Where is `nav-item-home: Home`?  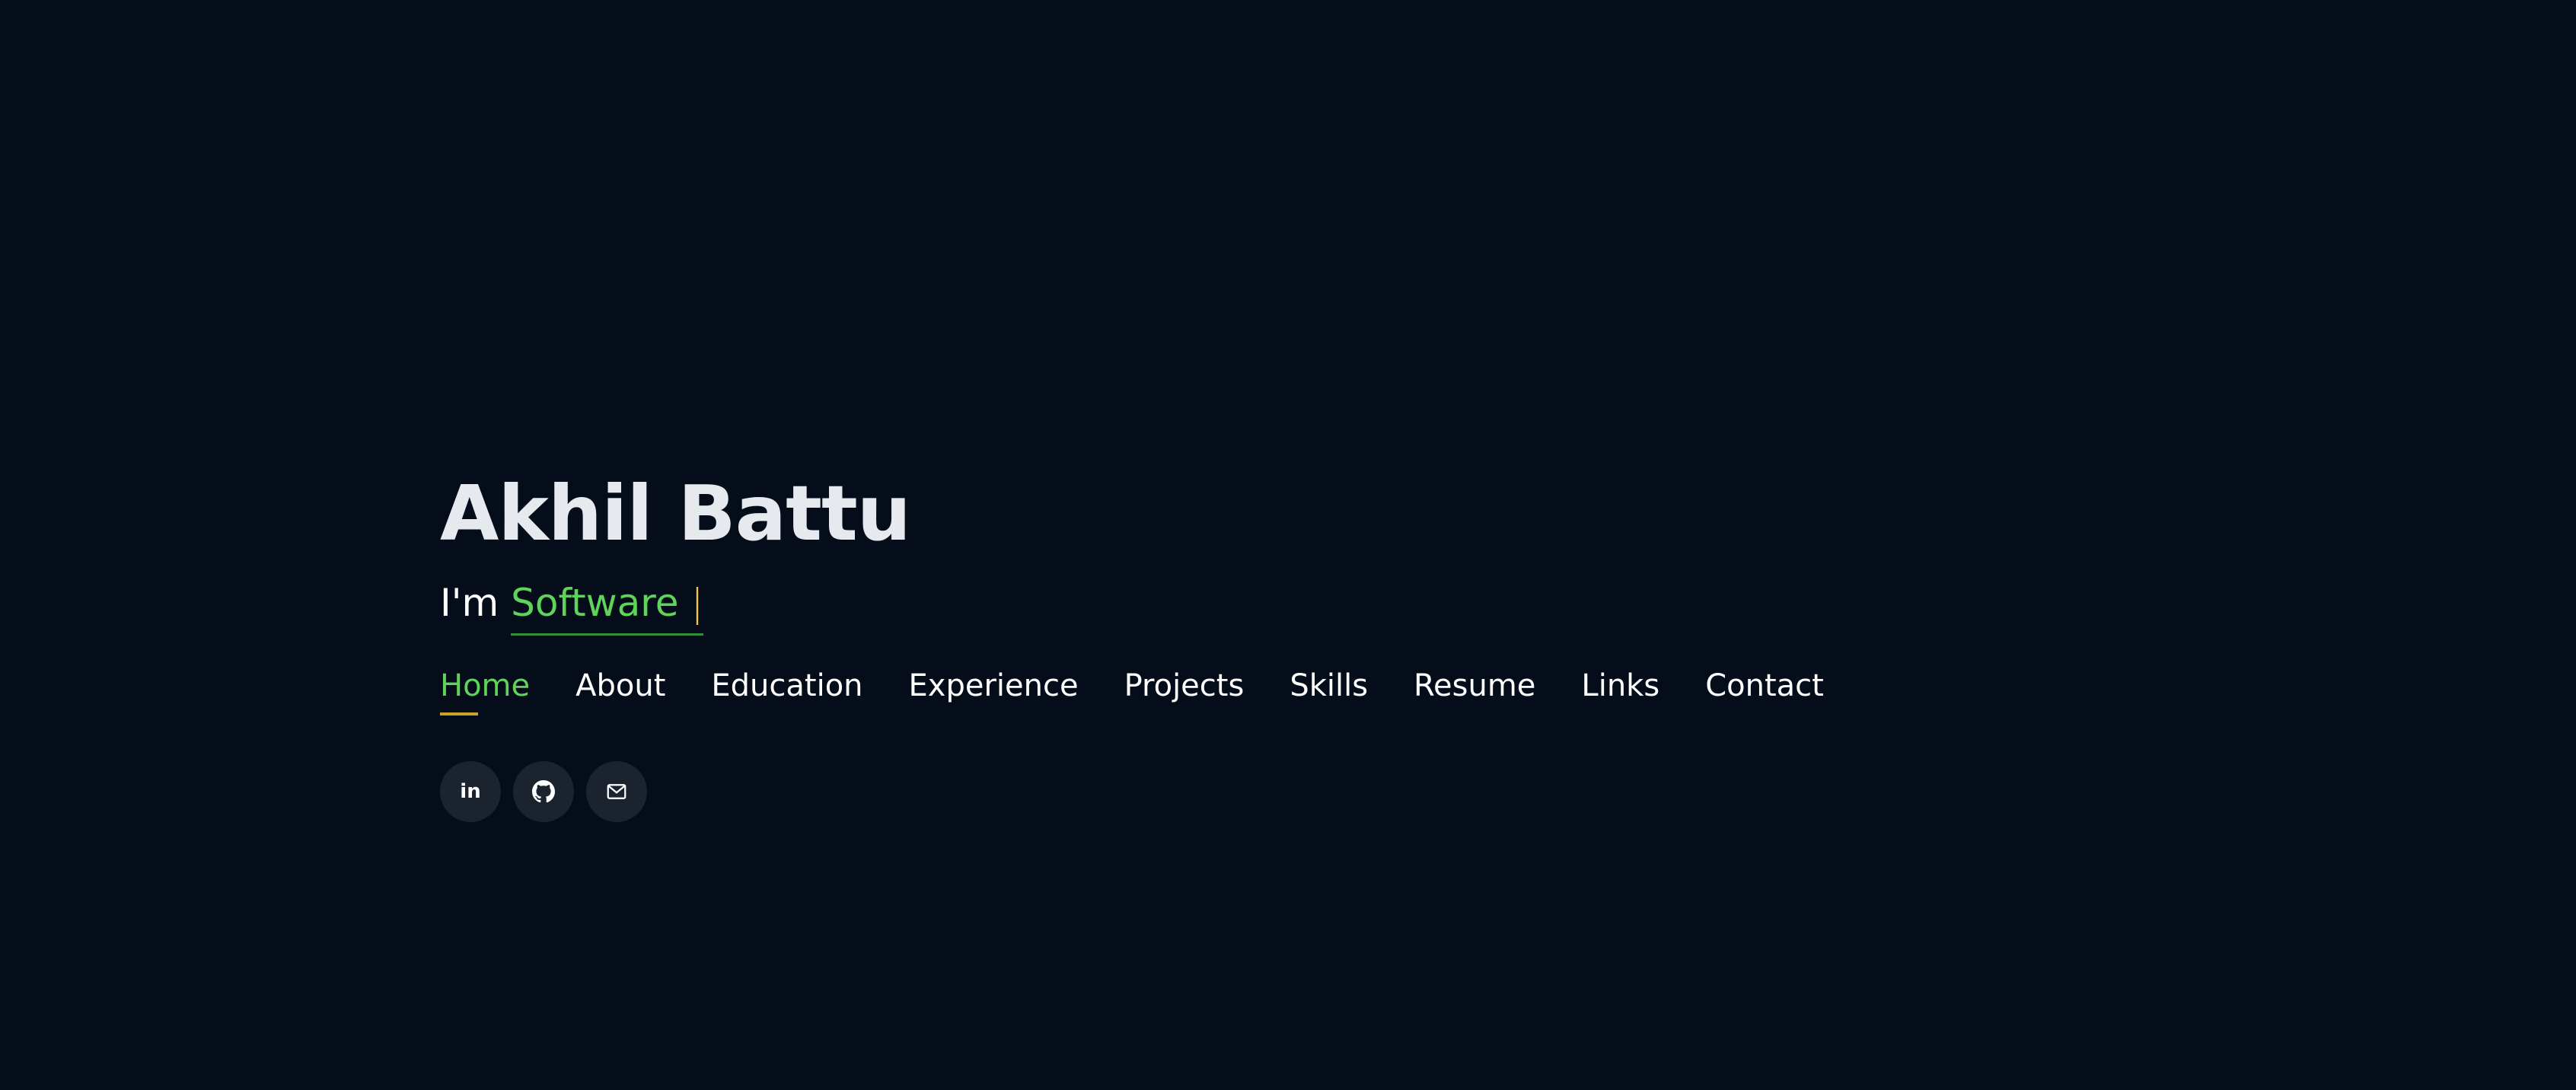 nav-item-home: Home is located at coordinates (485, 690).